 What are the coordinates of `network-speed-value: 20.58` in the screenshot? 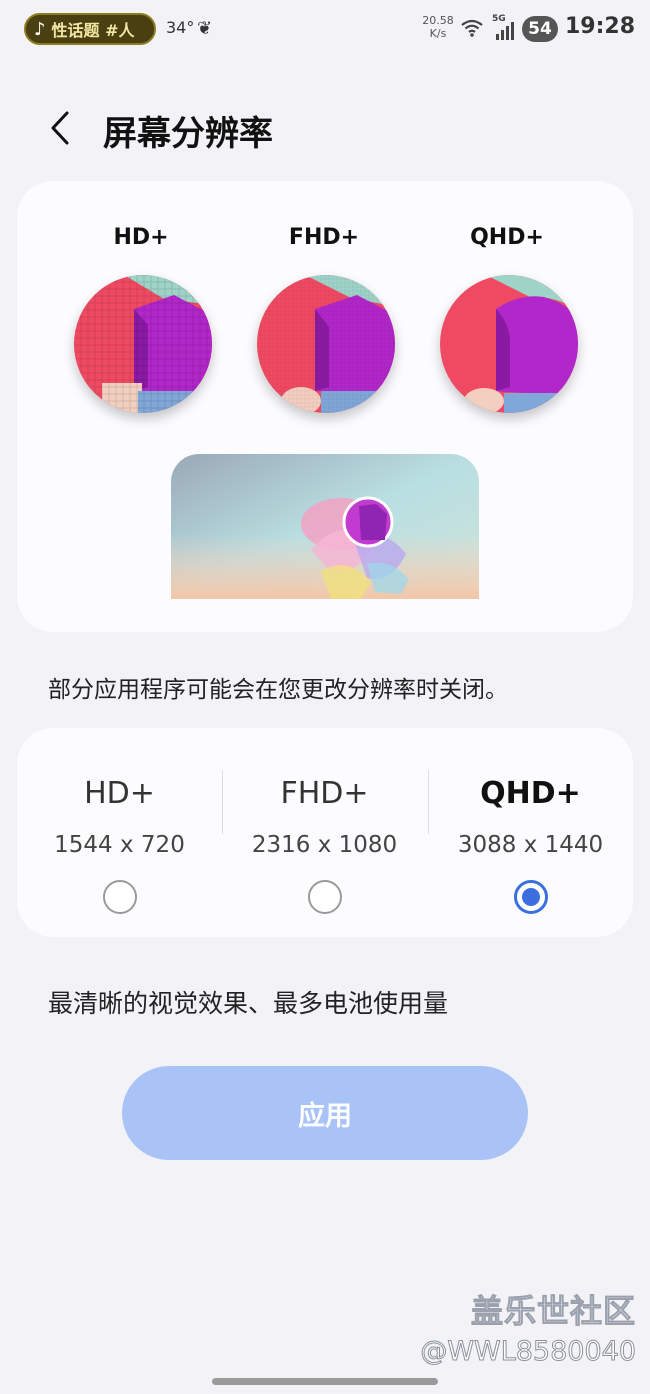 It's located at (438, 20).